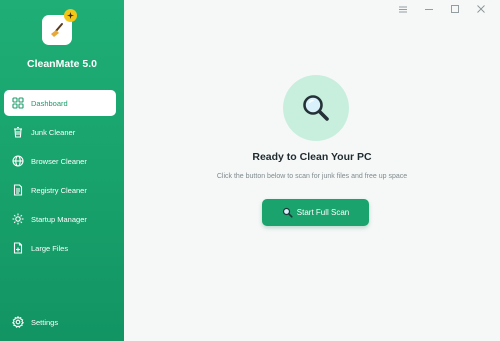 Image resolution: width=500 pixels, height=341 pixels. I want to click on sidebar-item-startup-manager: Startup Manager, so click(60, 219).